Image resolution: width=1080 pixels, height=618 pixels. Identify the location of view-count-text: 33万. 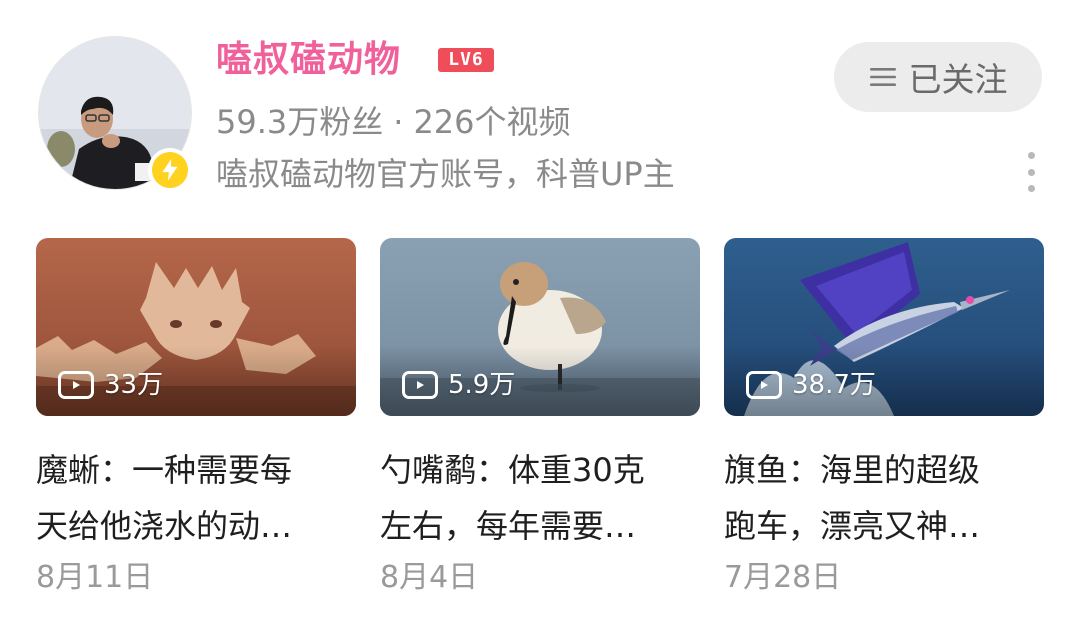
(134, 385).